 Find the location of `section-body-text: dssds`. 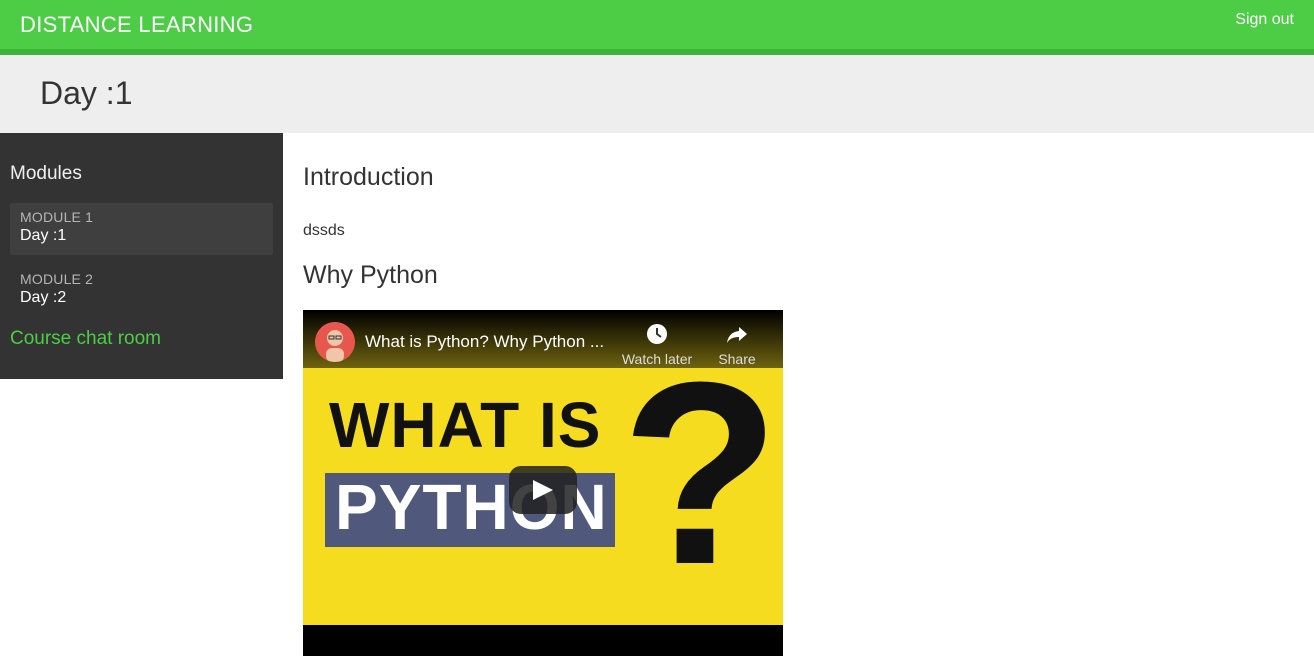

section-body-text: dssds is located at coordinates (324, 230).